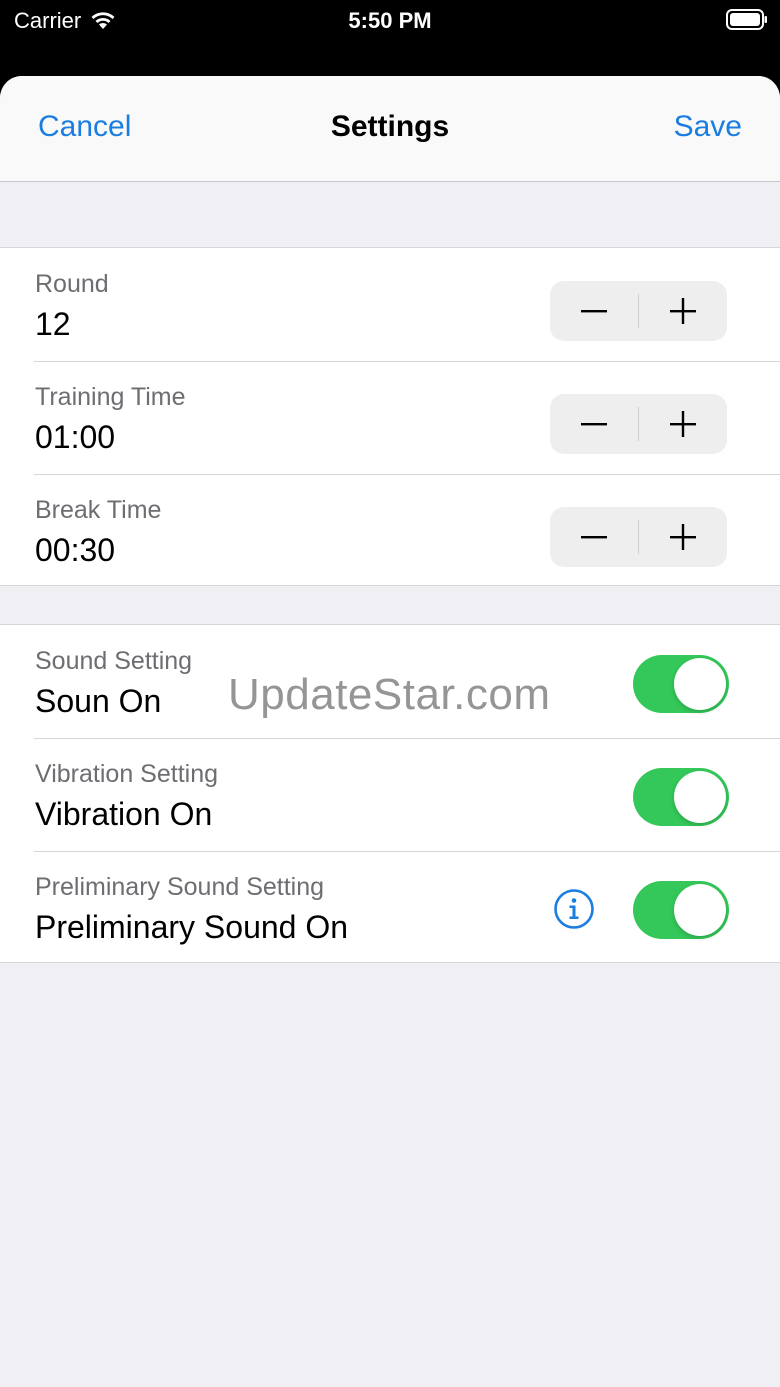 The image size is (780, 1387). Describe the element at coordinates (114, 661) in the screenshot. I see `sound-setting-label: Sound Setting` at that location.